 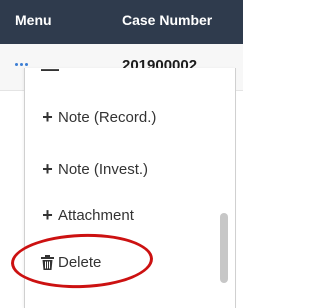 What do you see at coordinates (96, 215) in the screenshot?
I see `menu-item-label: Attachment` at bounding box center [96, 215].